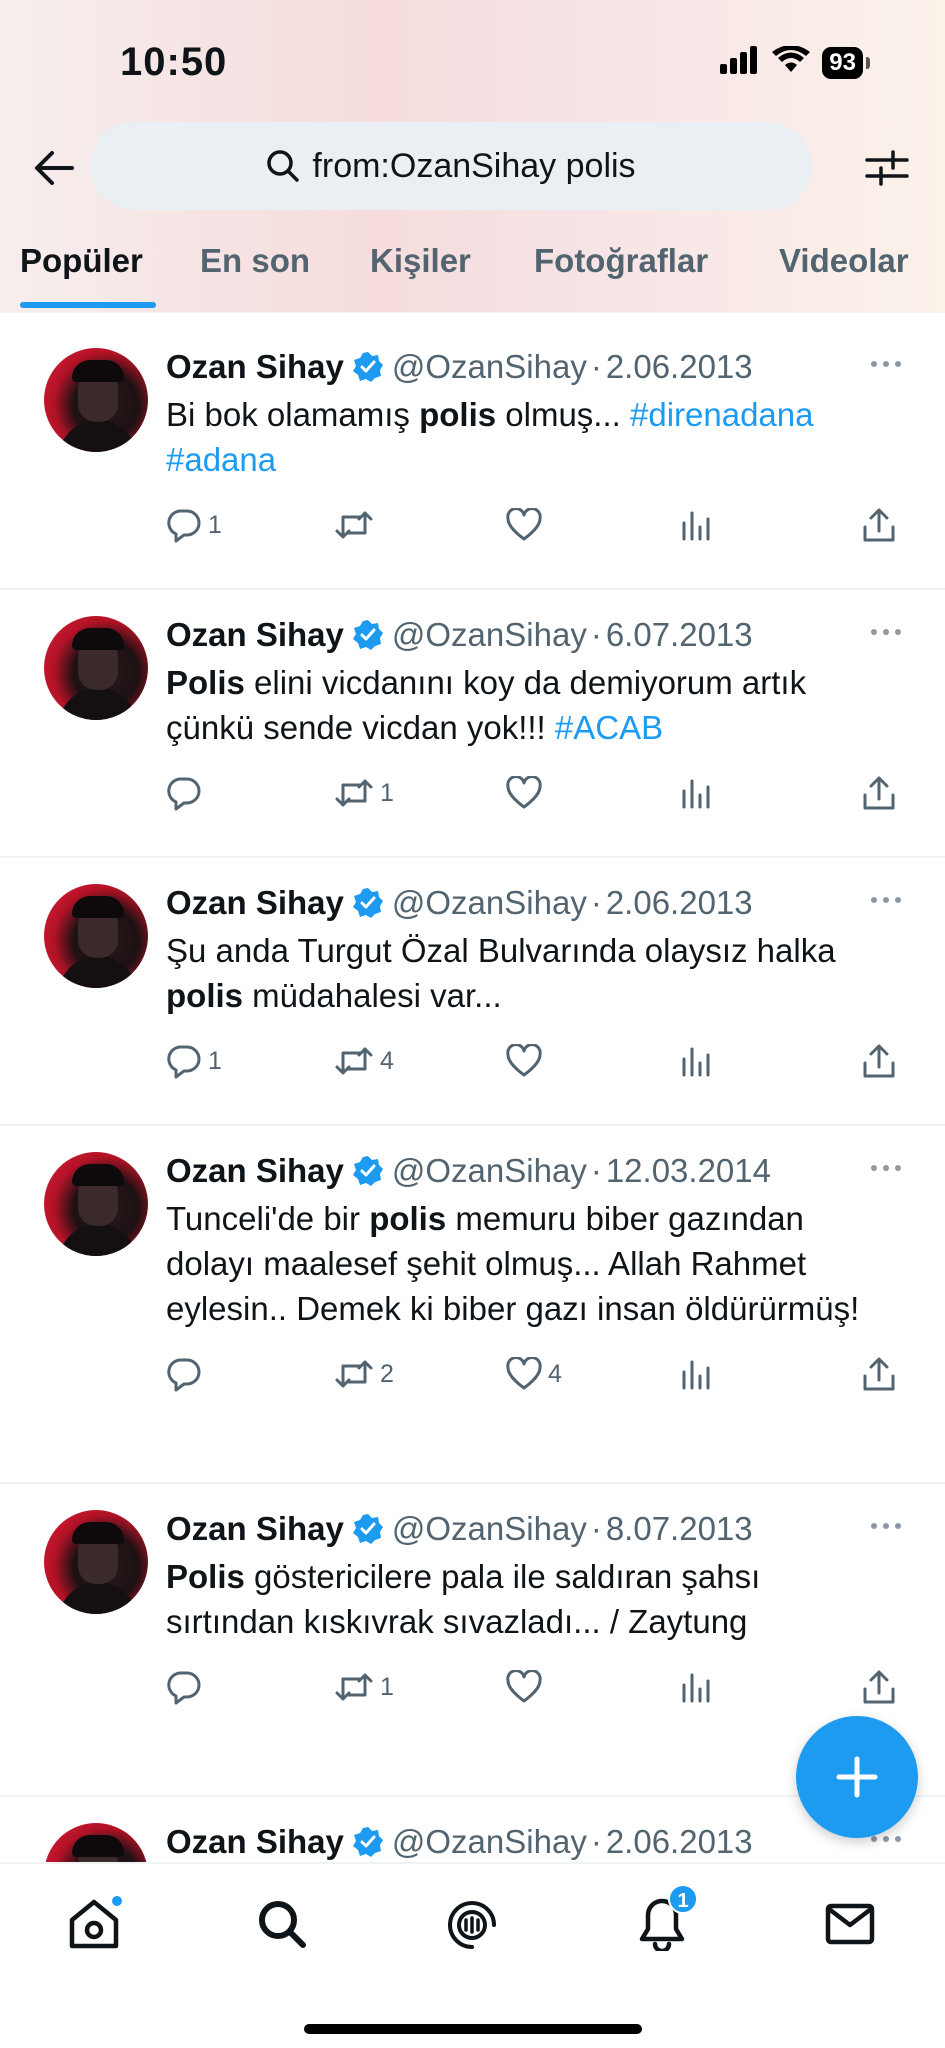 This screenshot has width=945, height=2048. Describe the element at coordinates (408, 1218) in the screenshot. I see `highlighted-keyword: polis` at that location.